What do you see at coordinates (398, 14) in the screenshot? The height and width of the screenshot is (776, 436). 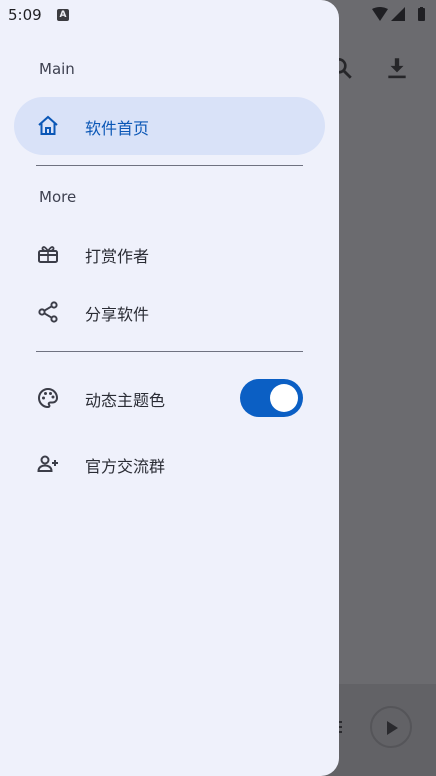 I see `signal-icon` at bounding box center [398, 14].